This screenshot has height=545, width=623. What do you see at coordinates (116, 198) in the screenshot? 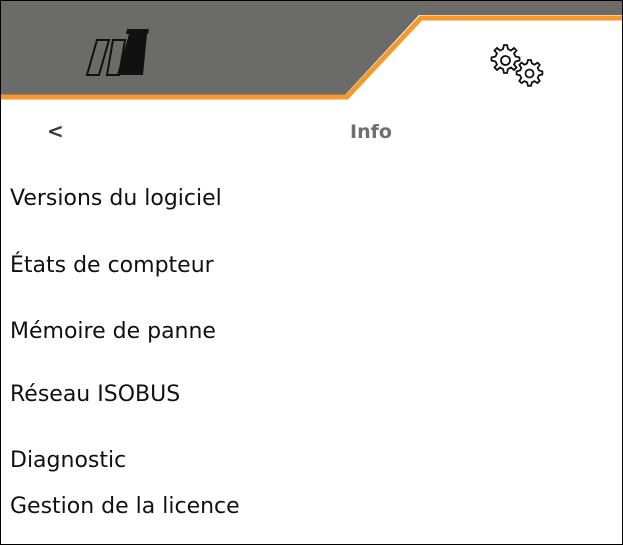
I see `menu-item-software-versions: Versions du logiciel` at bounding box center [116, 198].